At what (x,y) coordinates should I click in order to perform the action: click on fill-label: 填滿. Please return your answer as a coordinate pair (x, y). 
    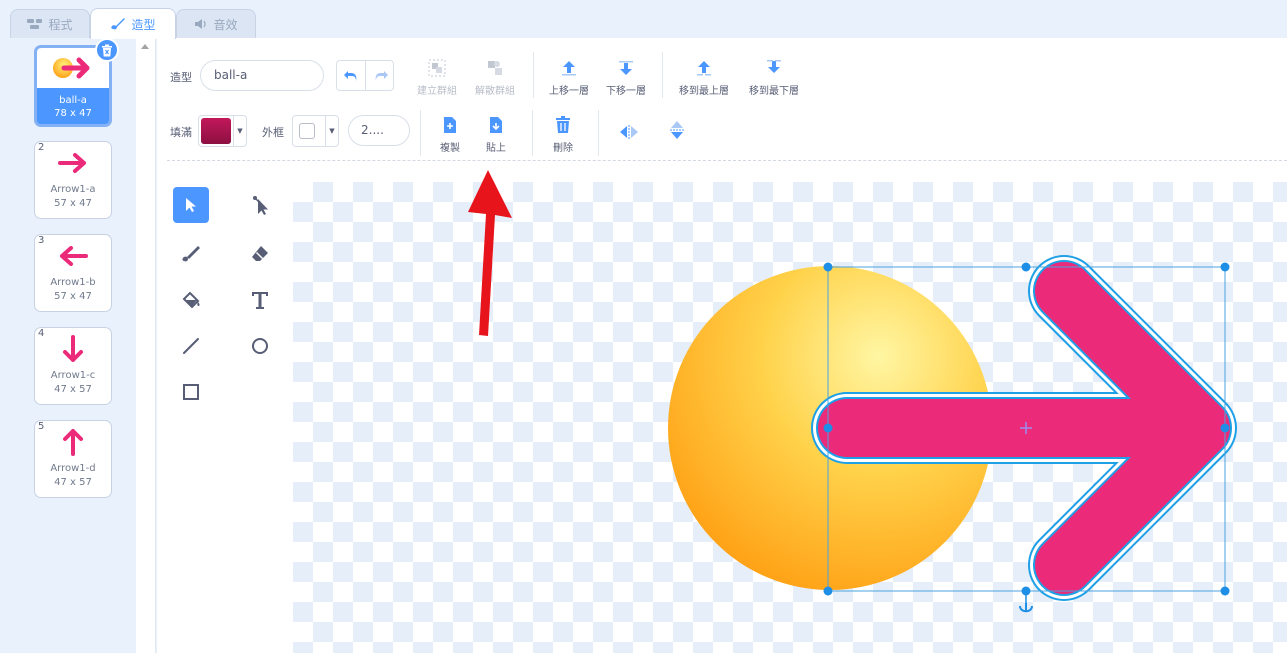
    Looking at the image, I should click on (181, 132).